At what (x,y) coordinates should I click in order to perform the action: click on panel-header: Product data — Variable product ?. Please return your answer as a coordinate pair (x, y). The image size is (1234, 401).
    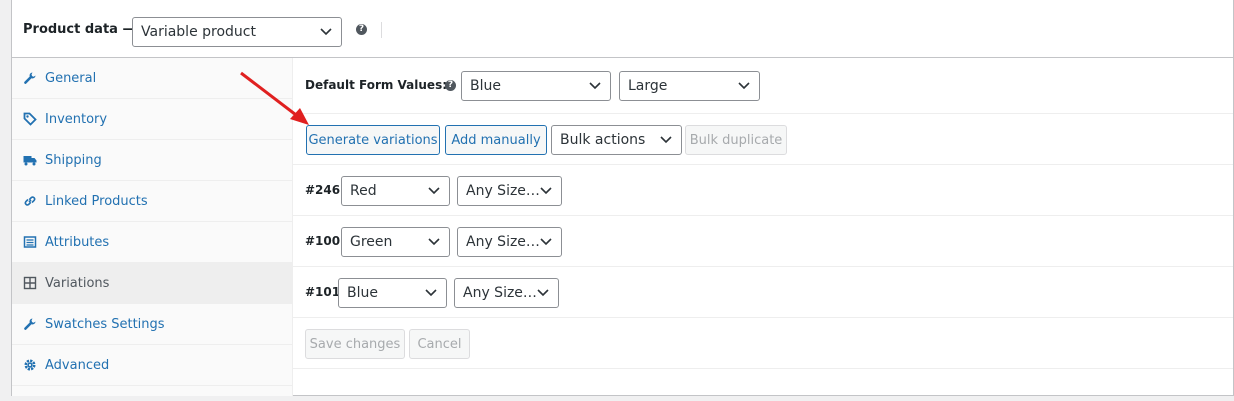
    Looking at the image, I should click on (622, 29).